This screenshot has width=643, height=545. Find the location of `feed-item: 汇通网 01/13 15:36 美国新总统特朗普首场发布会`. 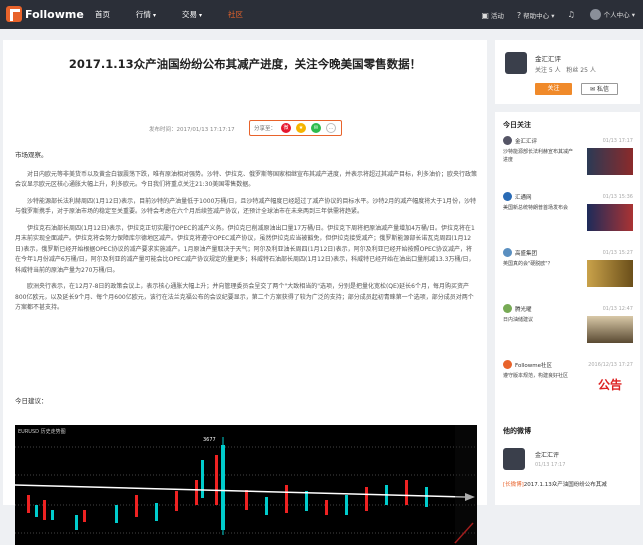

feed-item: 汇通网 01/13 15:36 美国新总统特朗普首场发布会 is located at coordinates (568, 211).